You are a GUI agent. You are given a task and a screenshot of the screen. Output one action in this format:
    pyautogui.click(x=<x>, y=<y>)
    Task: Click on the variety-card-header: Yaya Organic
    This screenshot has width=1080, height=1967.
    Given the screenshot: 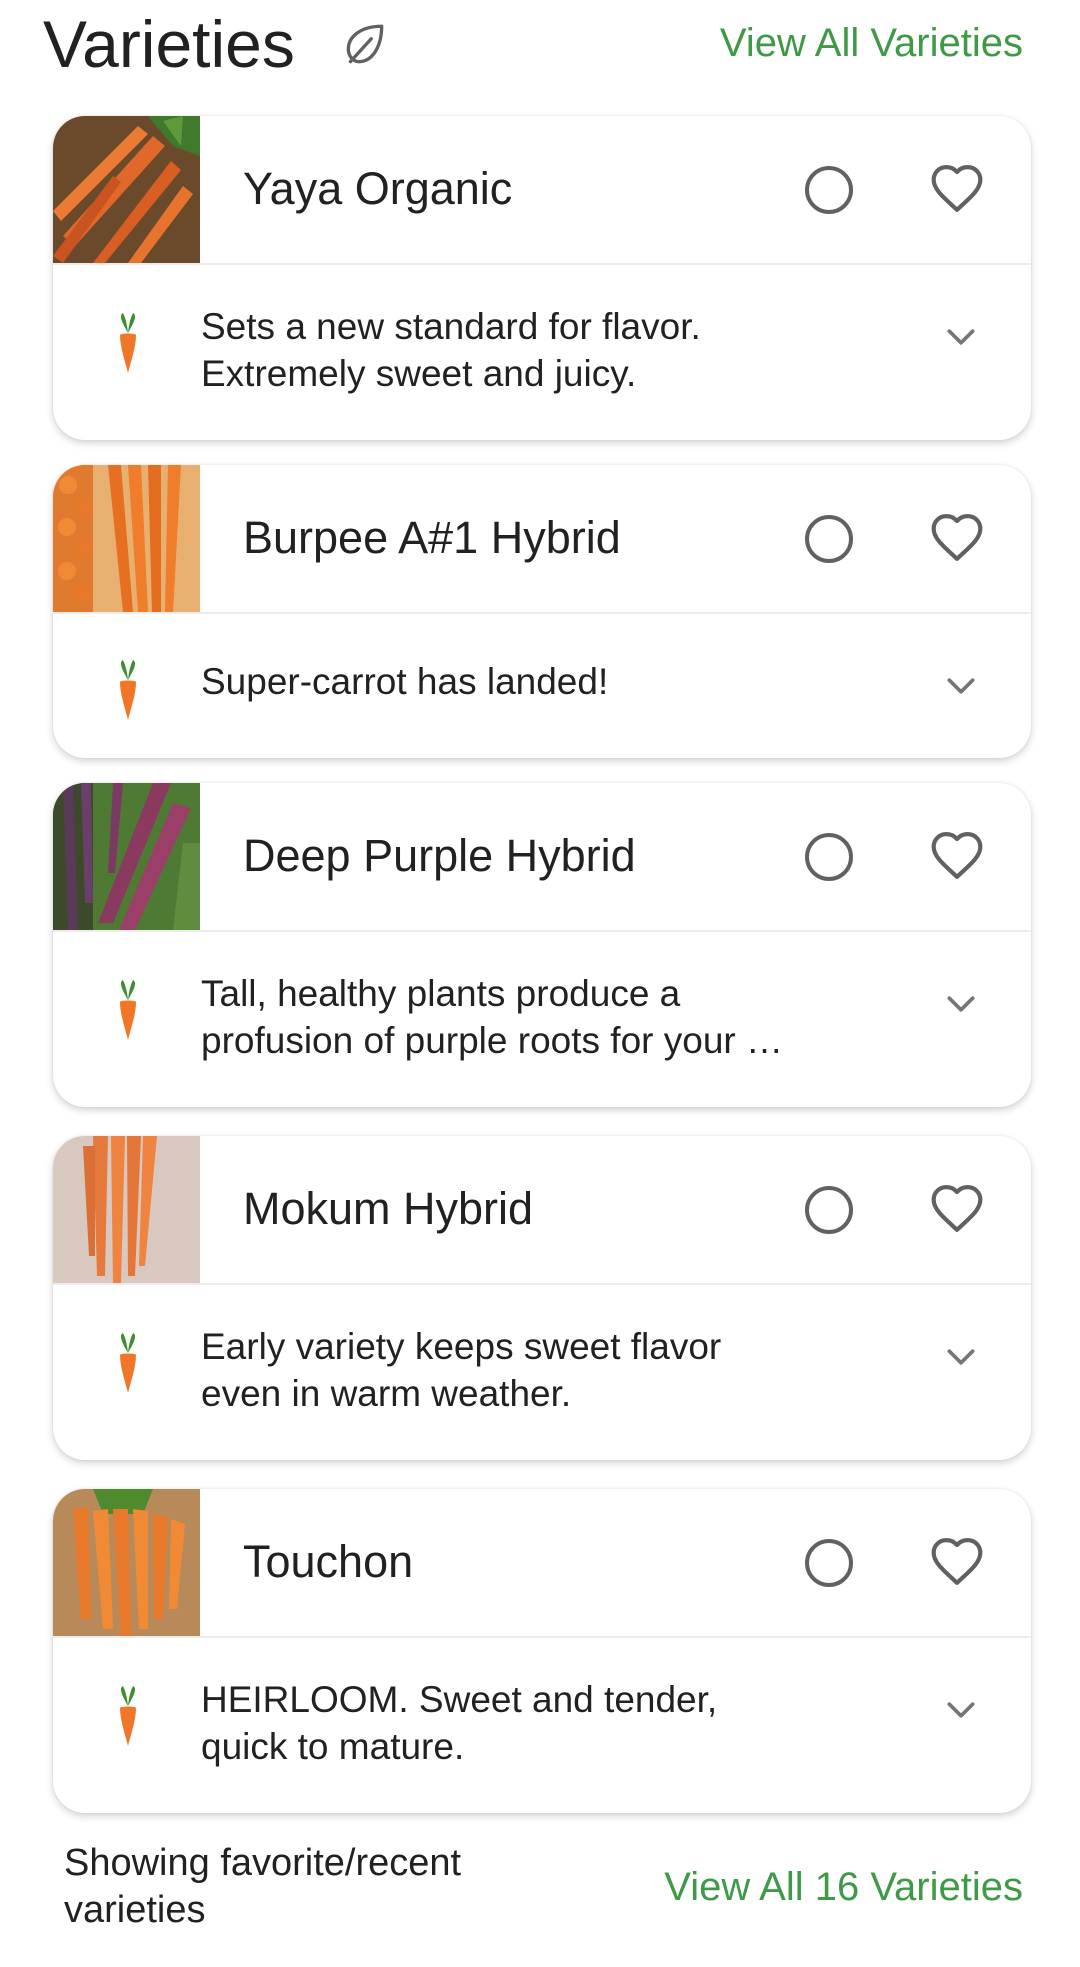 What is the action you would take?
    pyautogui.click(x=542, y=190)
    